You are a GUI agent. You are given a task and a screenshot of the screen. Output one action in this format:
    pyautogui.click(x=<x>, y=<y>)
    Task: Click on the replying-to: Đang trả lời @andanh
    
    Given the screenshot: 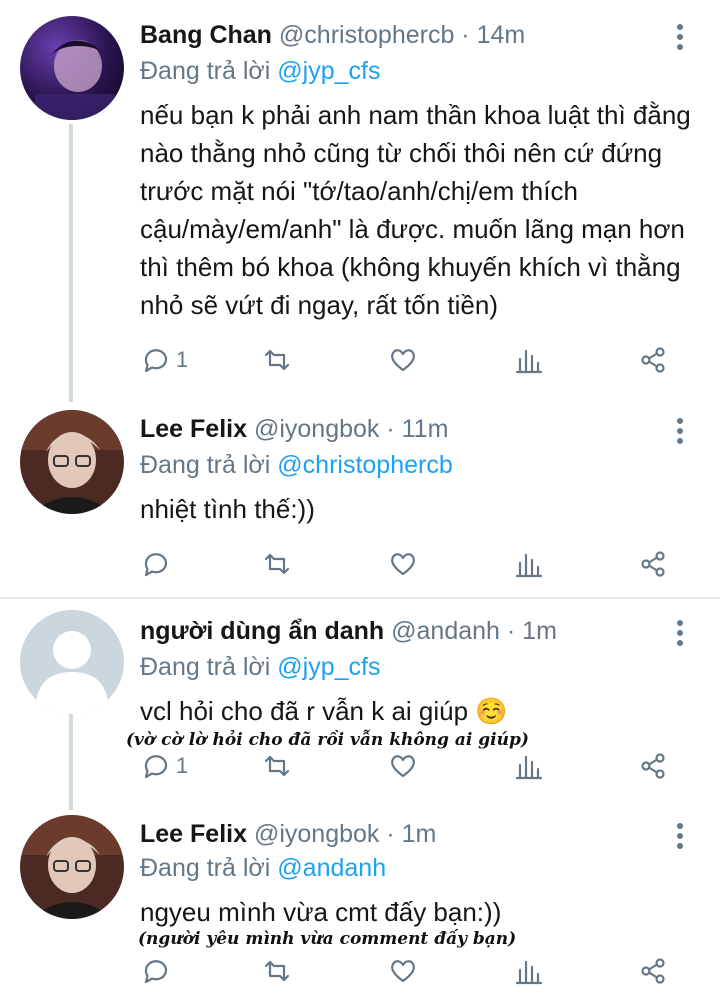 What is the action you would take?
    pyautogui.click(x=263, y=868)
    